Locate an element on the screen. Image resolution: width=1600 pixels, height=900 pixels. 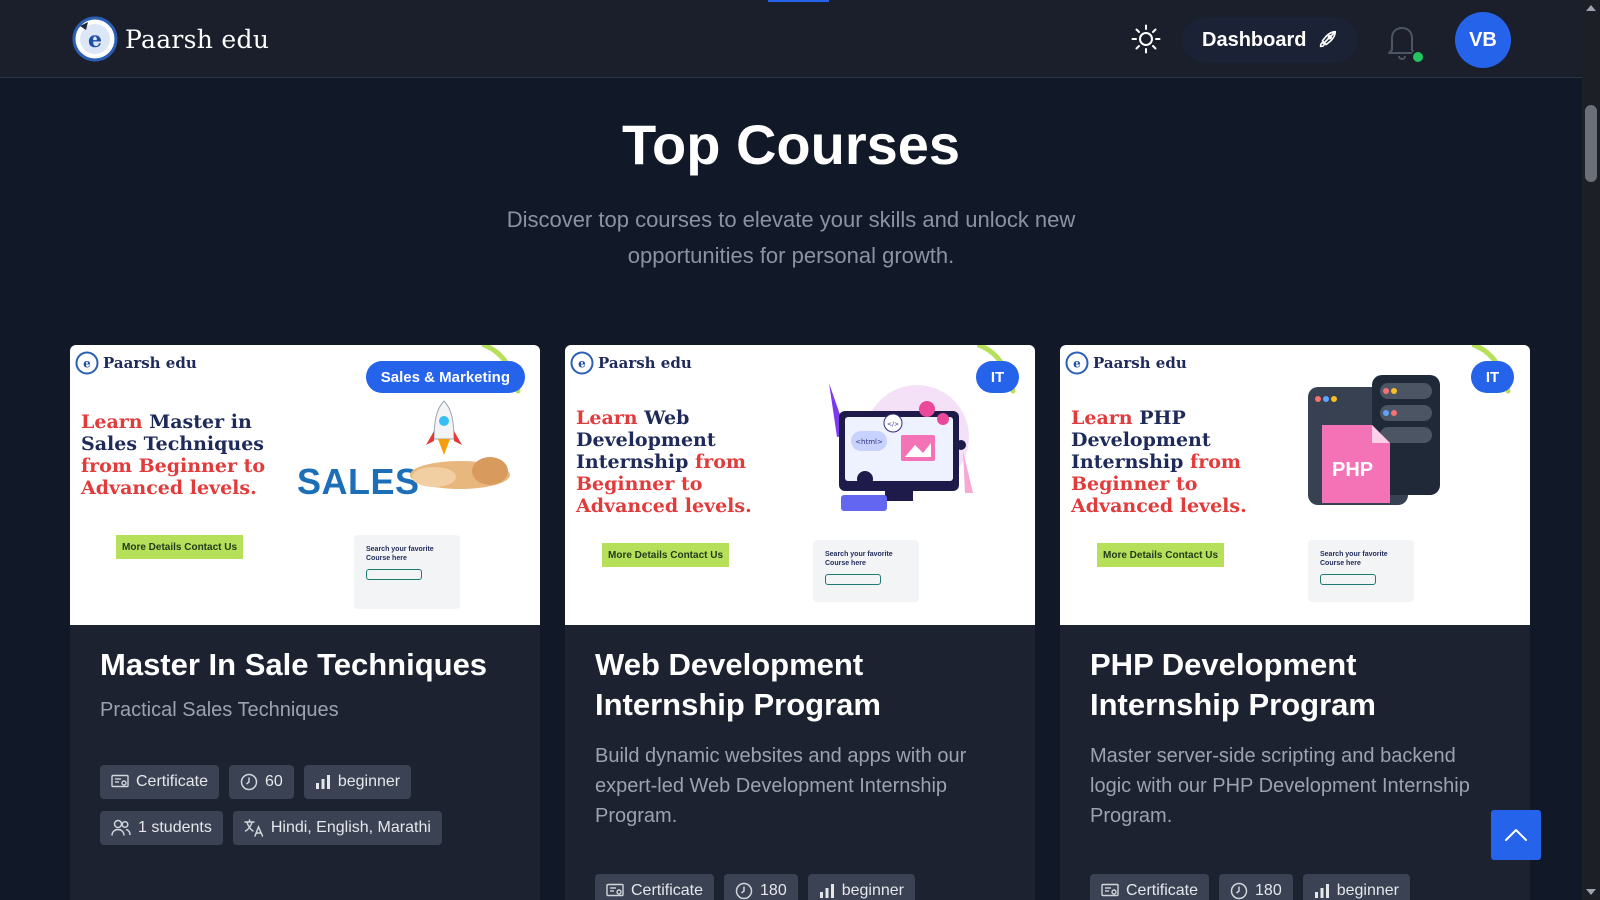
scrollbar-thumb is located at coordinates (1591, 143).